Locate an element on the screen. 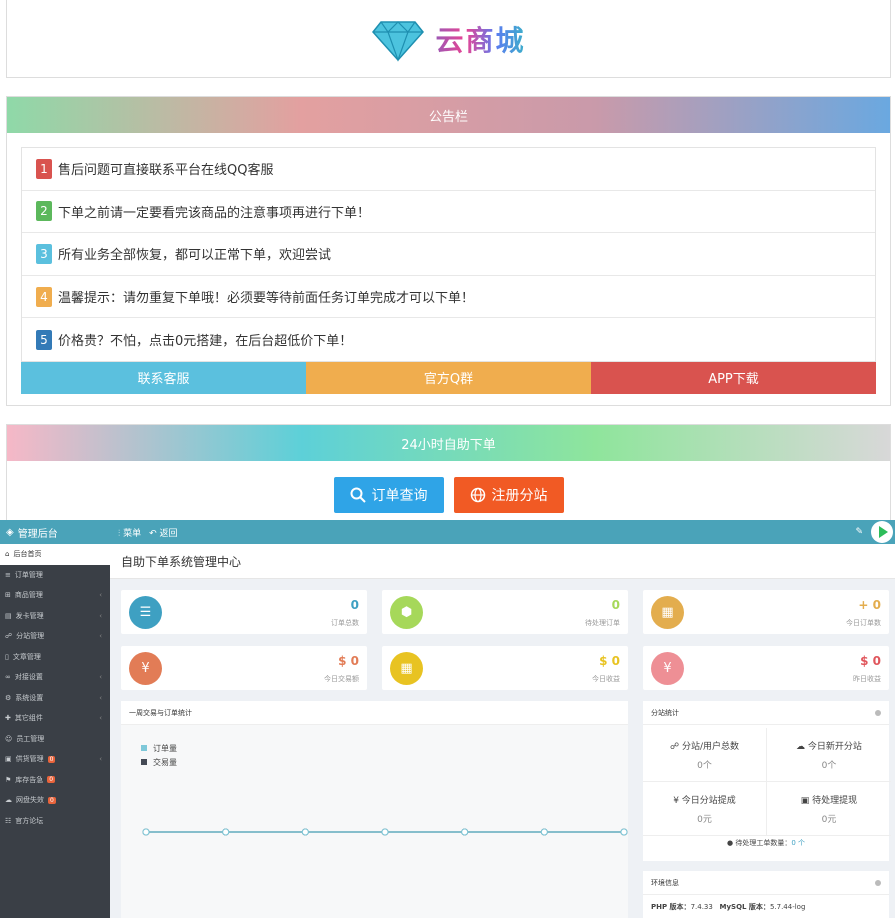  app-download-button: APP下载 is located at coordinates (733, 377).